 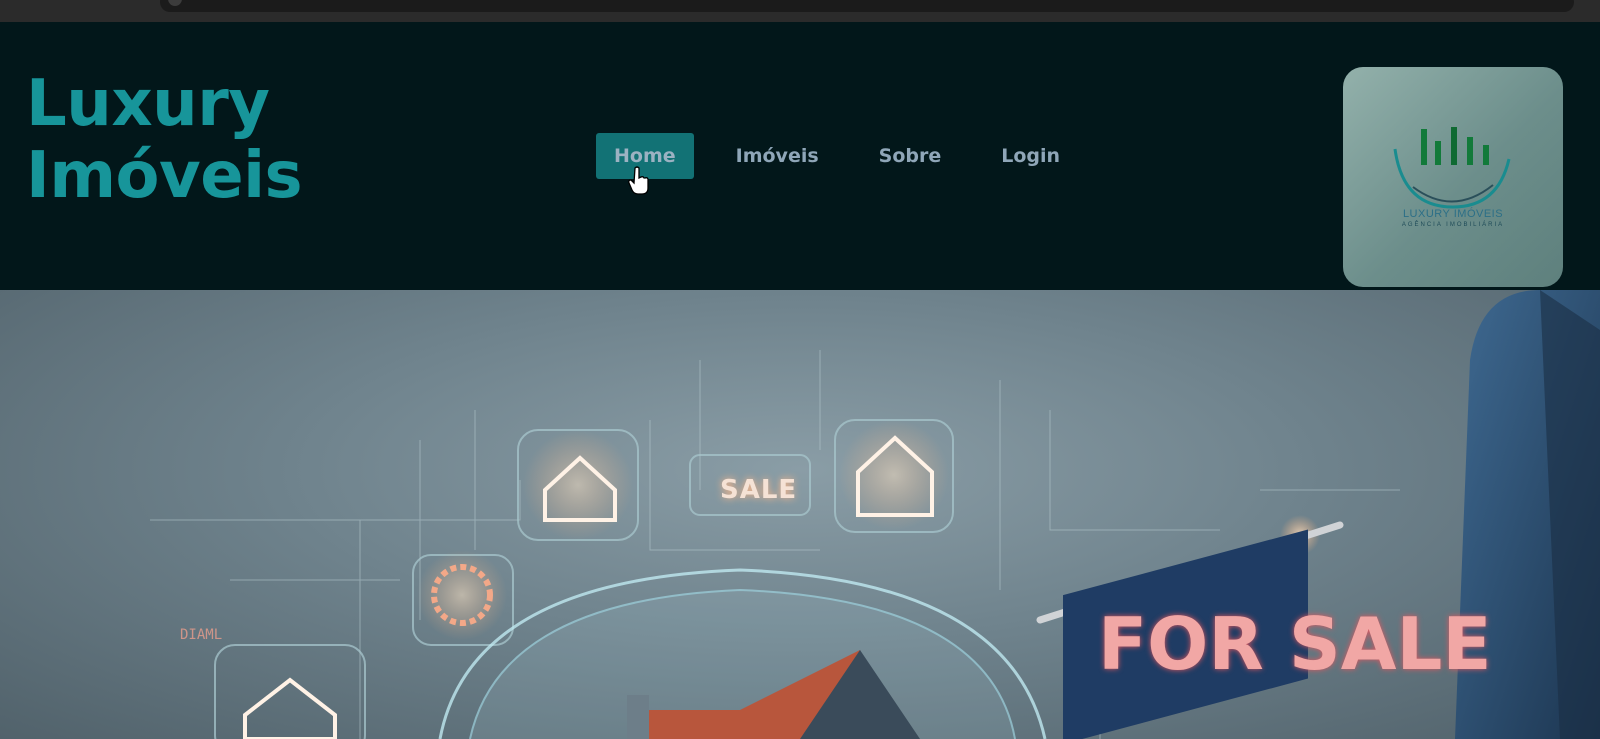 What do you see at coordinates (910, 156) in the screenshot?
I see `nav-sobre: Sobre` at bounding box center [910, 156].